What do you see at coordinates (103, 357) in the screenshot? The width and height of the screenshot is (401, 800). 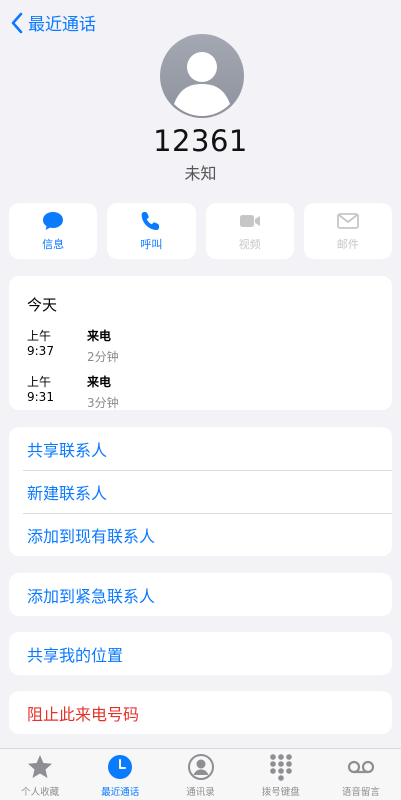 I see `history-duration: 2分钟` at bounding box center [103, 357].